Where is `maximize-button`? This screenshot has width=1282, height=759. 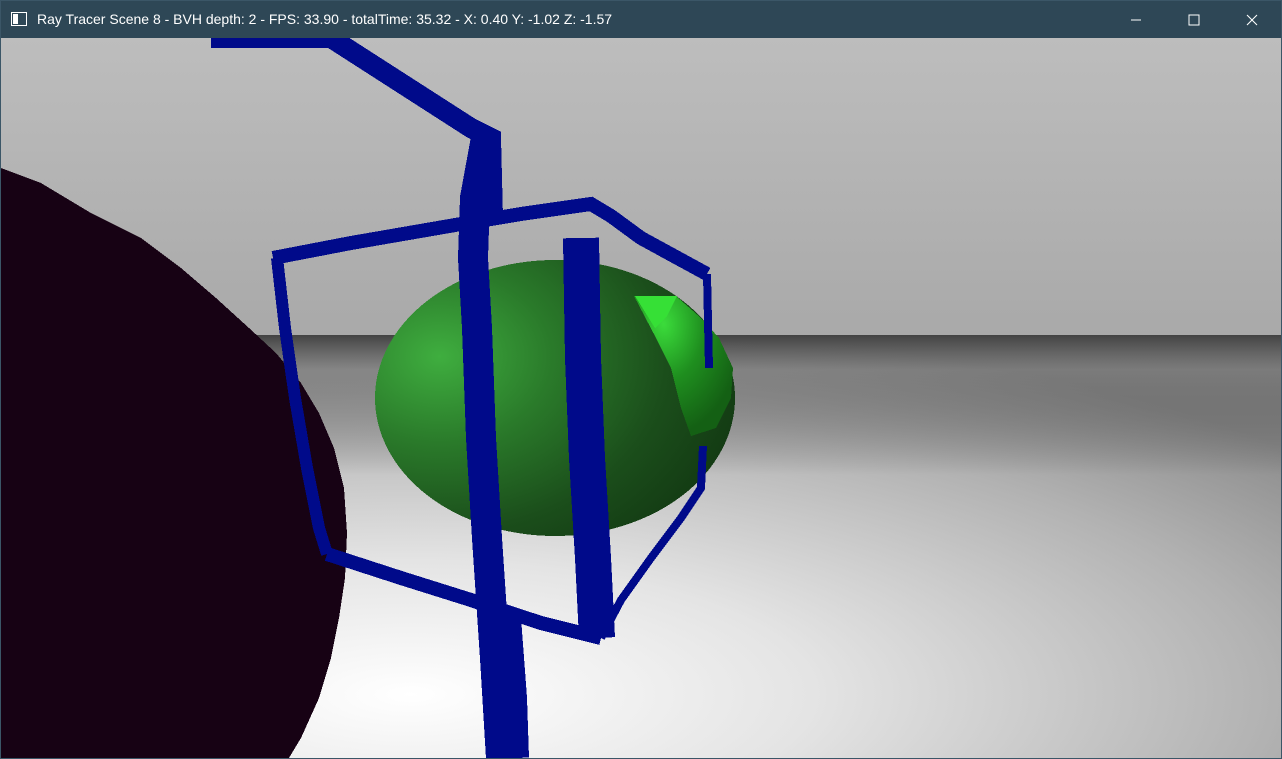 maximize-button is located at coordinates (1194, 19).